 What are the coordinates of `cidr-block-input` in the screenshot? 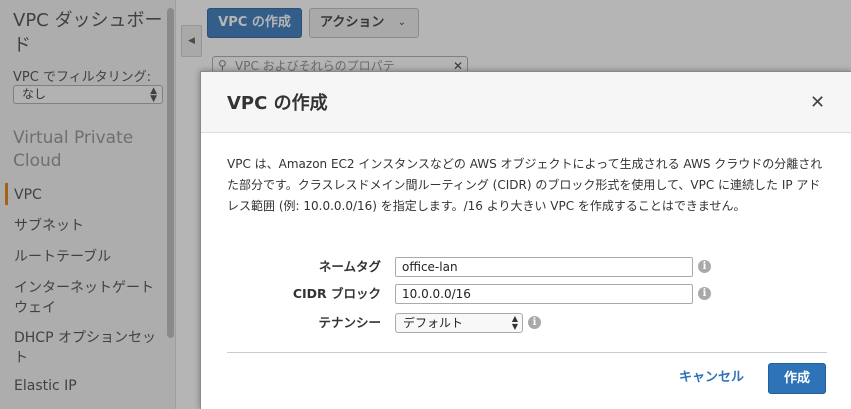 It's located at (544, 294).